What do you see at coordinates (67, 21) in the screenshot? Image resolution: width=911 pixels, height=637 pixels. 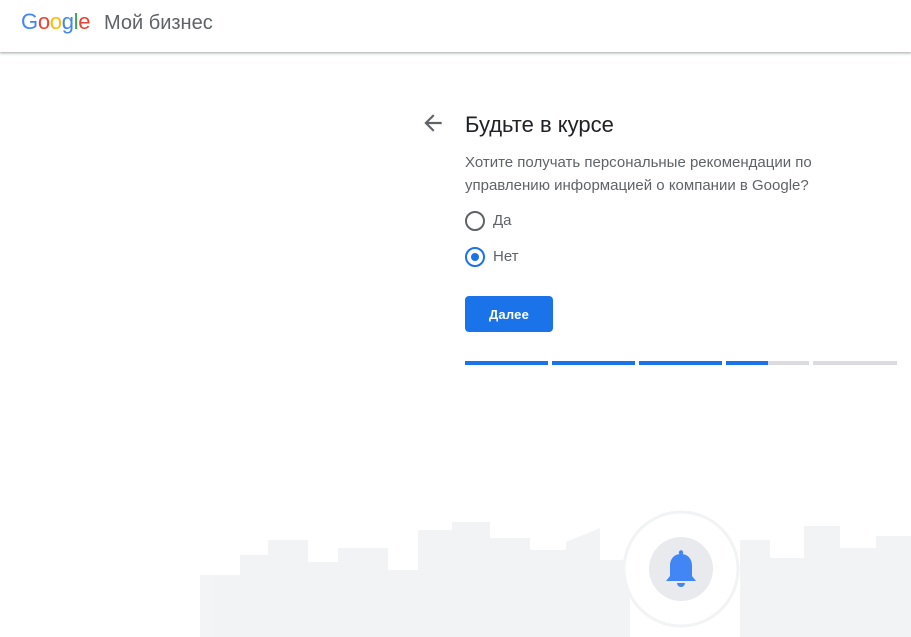 I see `logo-letter: g` at bounding box center [67, 21].